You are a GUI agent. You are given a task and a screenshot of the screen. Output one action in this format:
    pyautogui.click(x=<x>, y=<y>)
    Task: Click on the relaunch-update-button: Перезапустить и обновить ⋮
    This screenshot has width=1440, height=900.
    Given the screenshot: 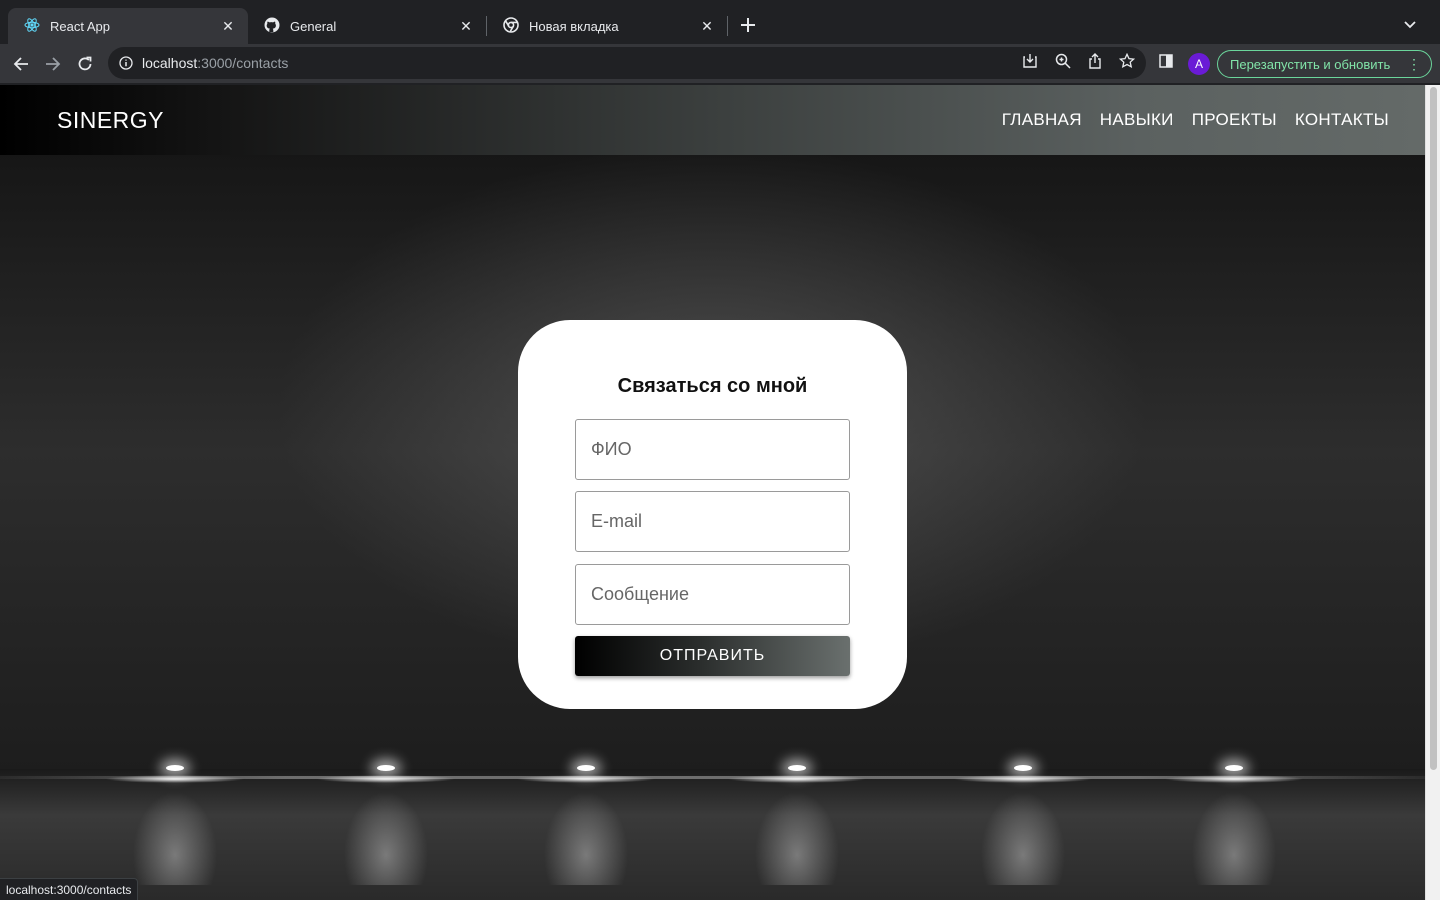 What is the action you would take?
    pyautogui.click(x=1324, y=64)
    